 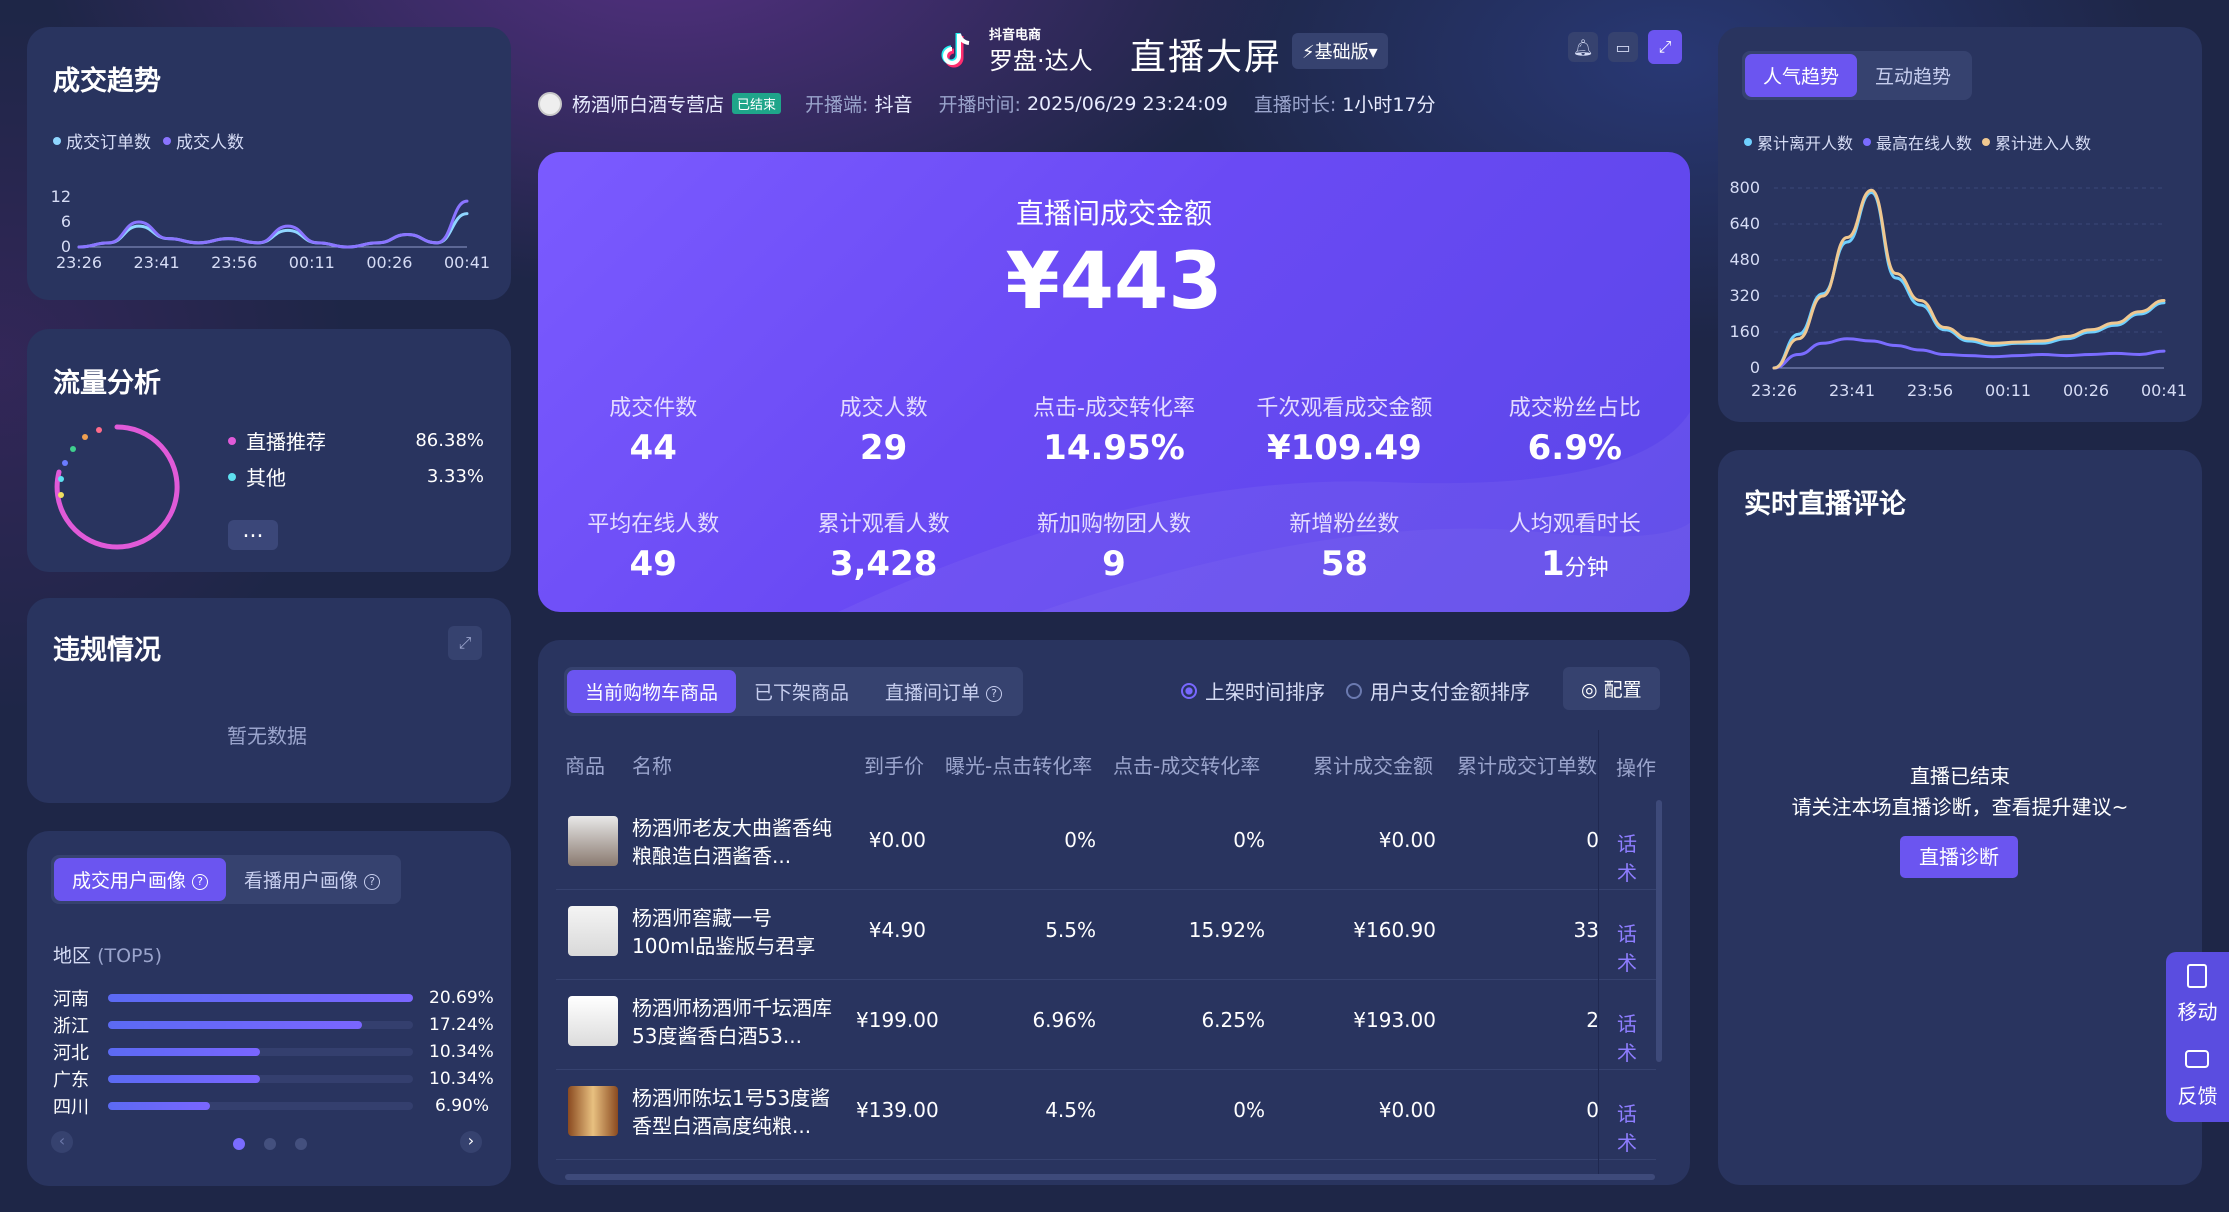 What do you see at coordinates (1127, 103) in the screenshot?
I see `start-time-value: 2025/06/29 23:24:09` at bounding box center [1127, 103].